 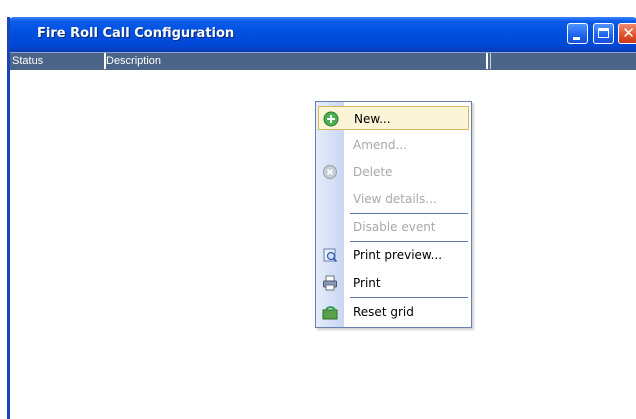 What do you see at coordinates (576, 38) in the screenshot?
I see `minimize-icon` at bounding box center [576, 38].